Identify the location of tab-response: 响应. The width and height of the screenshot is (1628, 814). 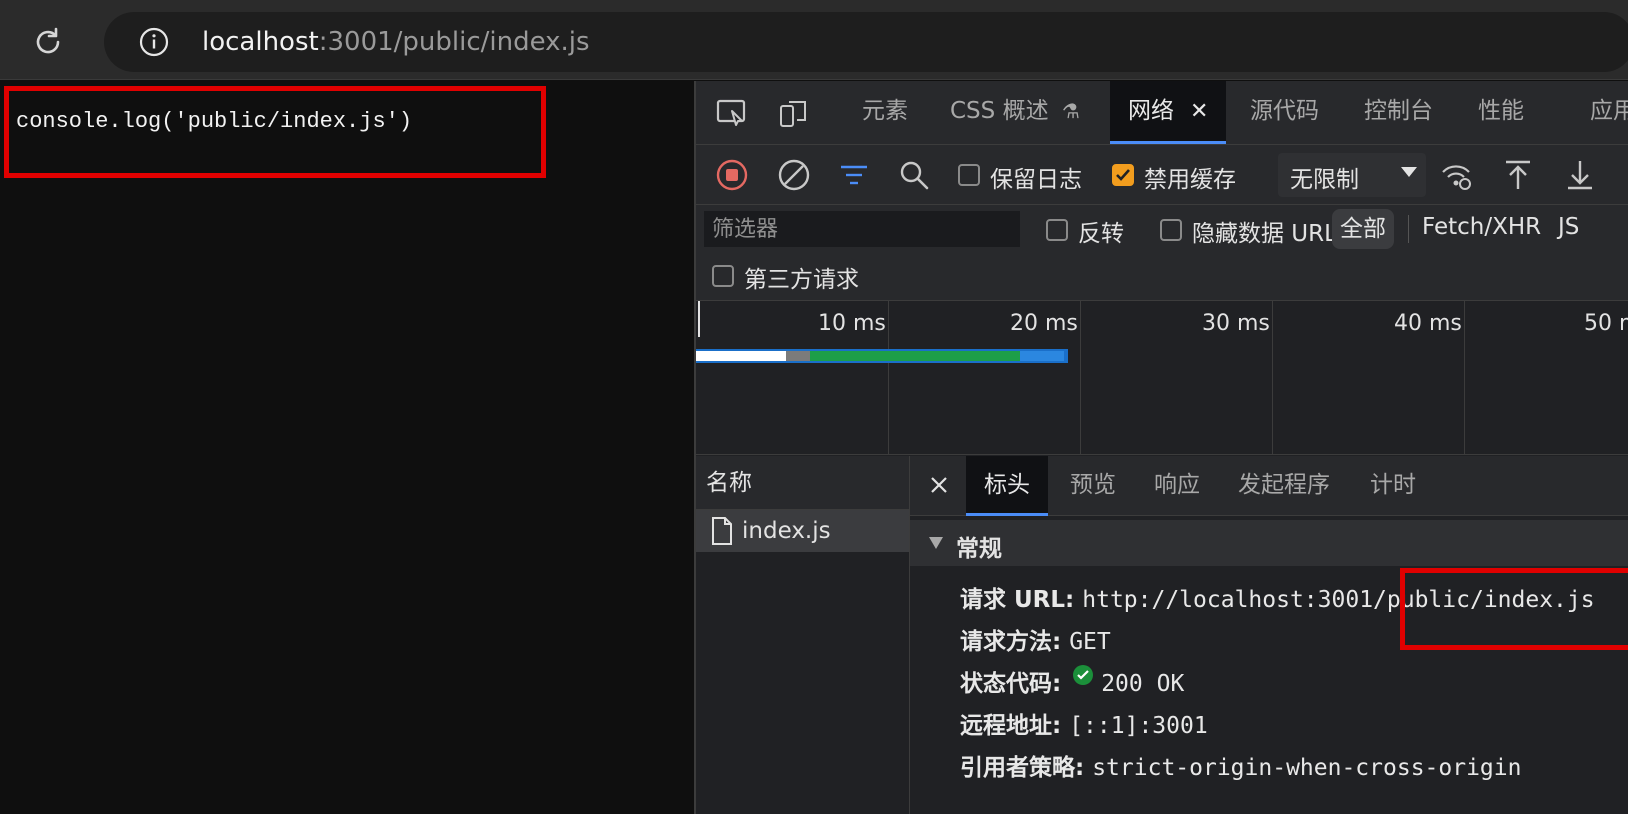
(1177, 486).